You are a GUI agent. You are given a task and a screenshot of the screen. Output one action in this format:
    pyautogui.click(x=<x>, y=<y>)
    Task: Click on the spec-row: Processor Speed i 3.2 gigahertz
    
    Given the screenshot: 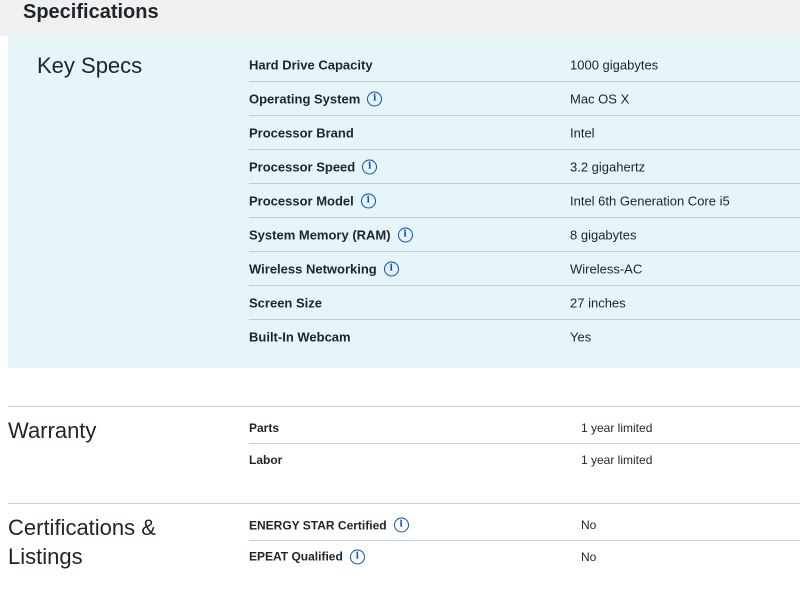 What is the action you would take?
    pyautogui.click(x=524, y=167)
    